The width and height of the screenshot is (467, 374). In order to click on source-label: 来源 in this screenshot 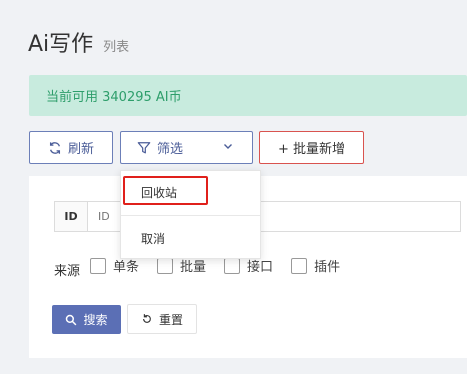, I will do `click(67, 271)`.